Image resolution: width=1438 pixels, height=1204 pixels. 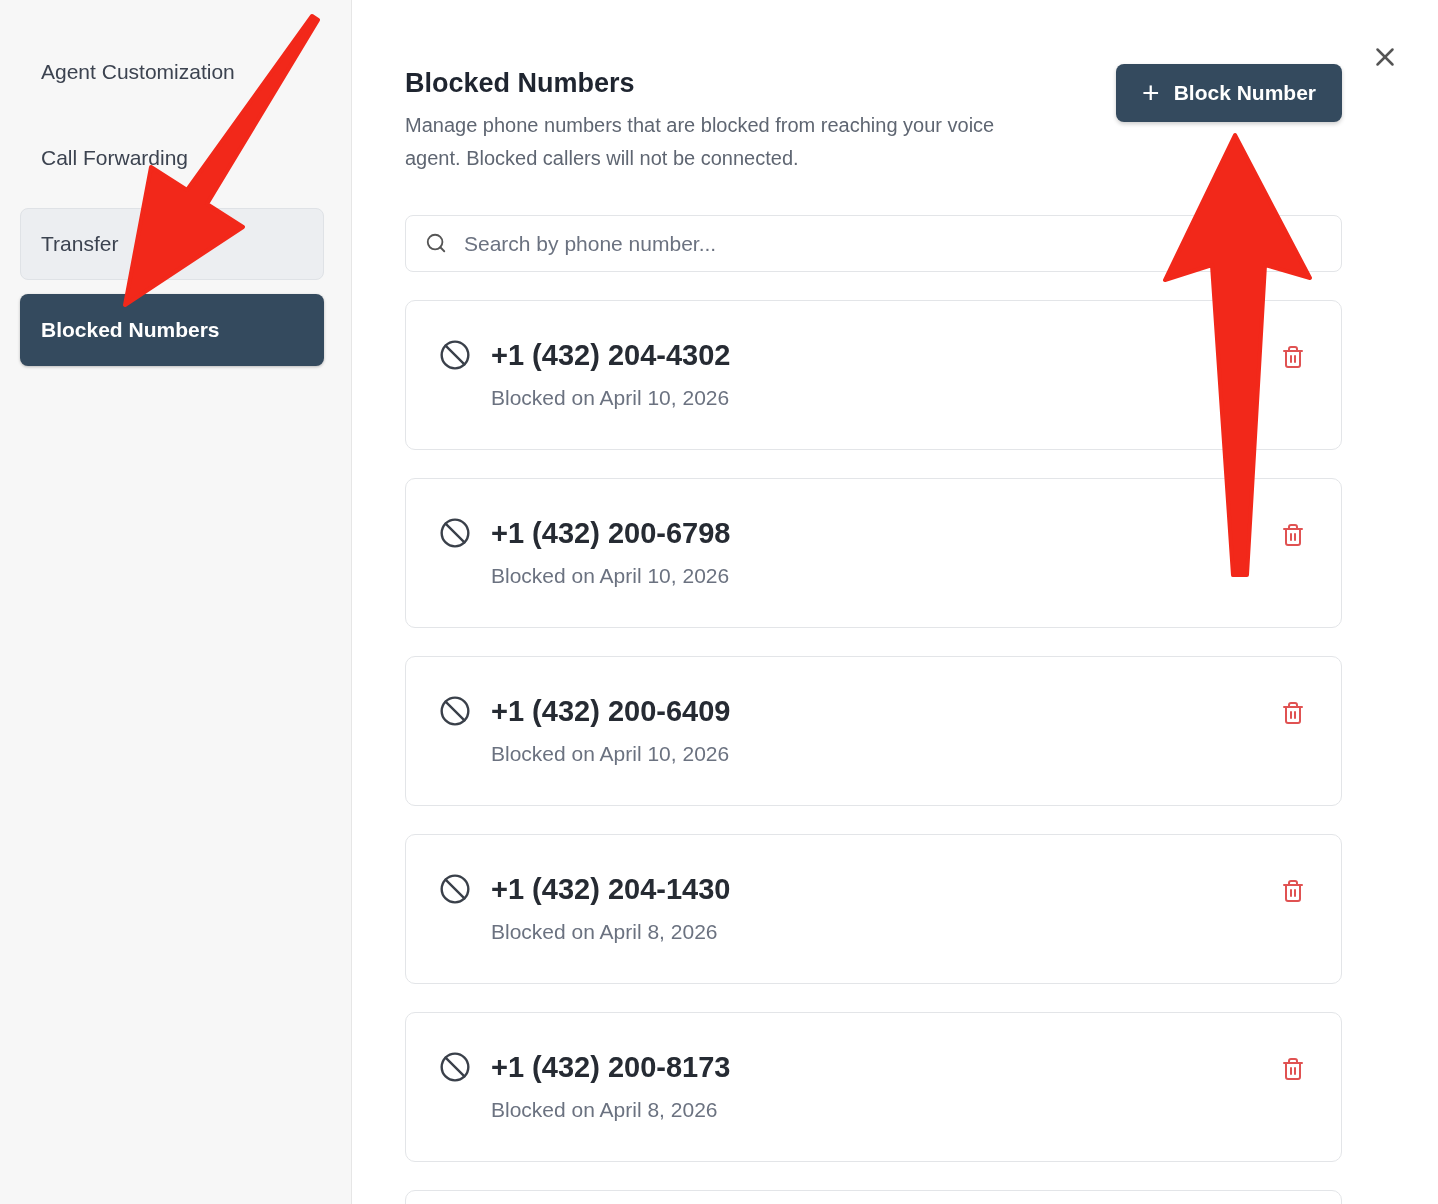 What do you see at coordinates (436, 243) in the screenshot?
I see `search-icon` at bounding box center [436, 243].